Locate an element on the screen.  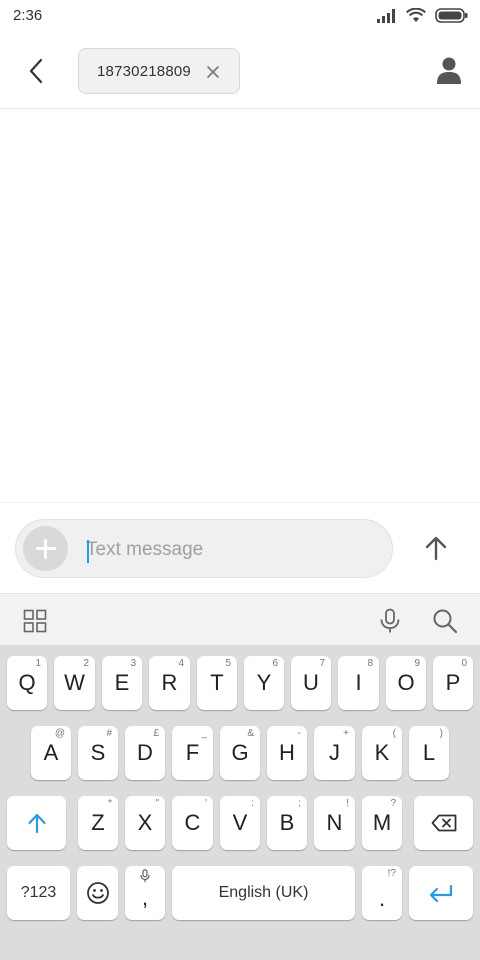
key-i: 8I is located at coordinates (358, 683).